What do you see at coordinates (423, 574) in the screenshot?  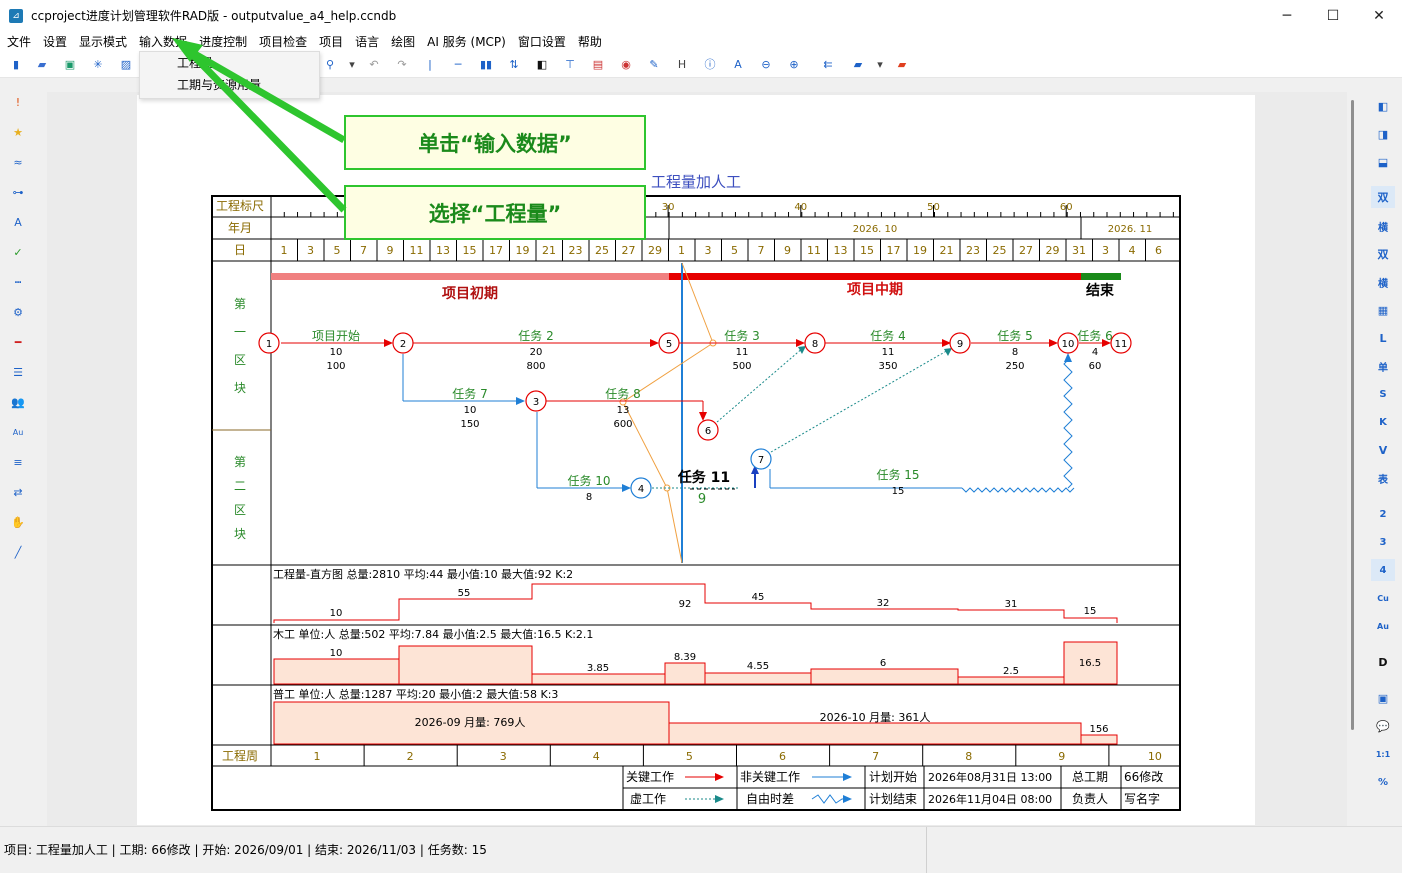 I see `histogram-title: 工程量-直方图 总量:2810 平均:44 最小值:10 最大值:92 K:2` at bounding box center [423, 574].